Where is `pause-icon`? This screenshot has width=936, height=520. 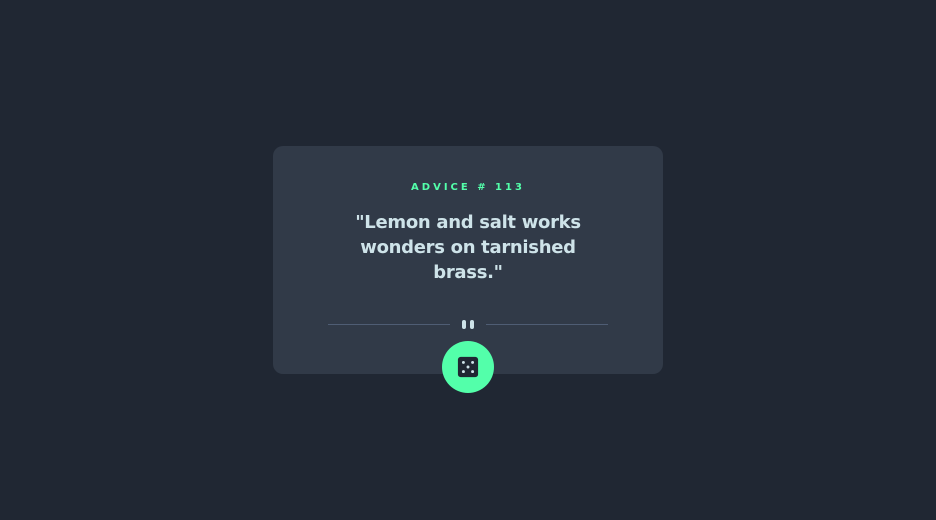 pause-icon is located at coordinates (468, 324).